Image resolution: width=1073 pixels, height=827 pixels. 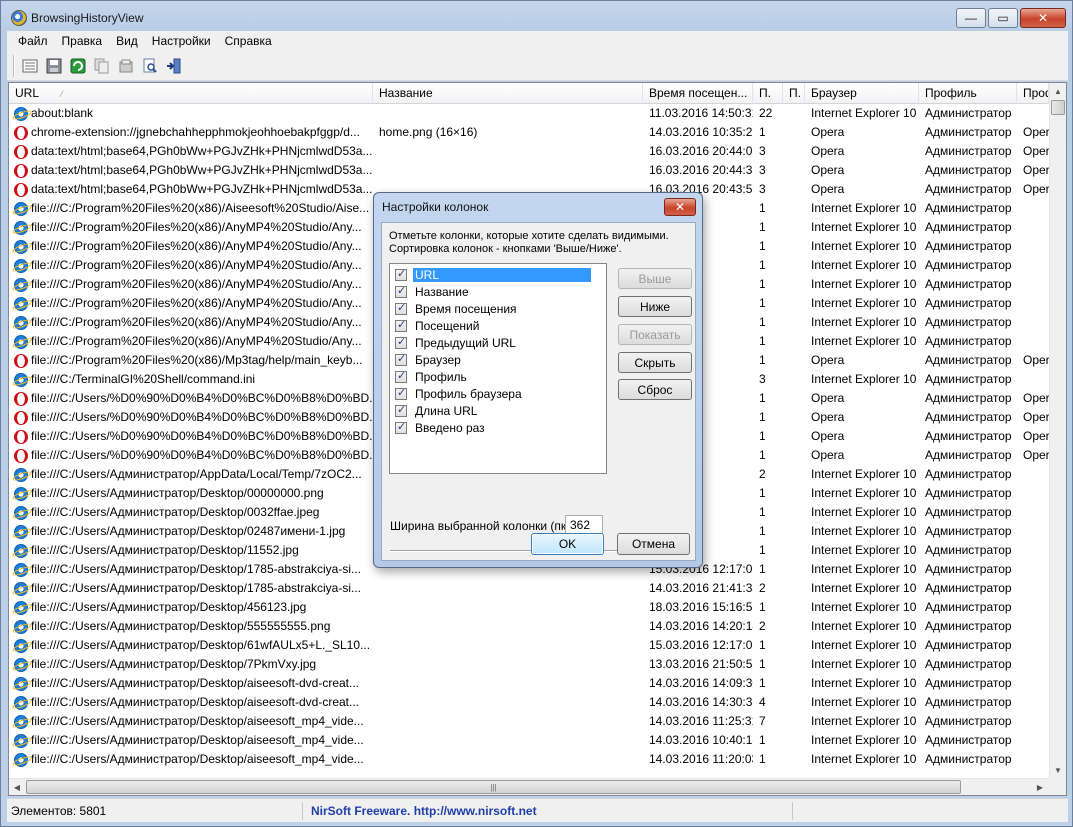 What do you see at coordinates (1003, 18) in the screenshot?
I see `maximize-button: ▭` at bounding box center [1003, 18].